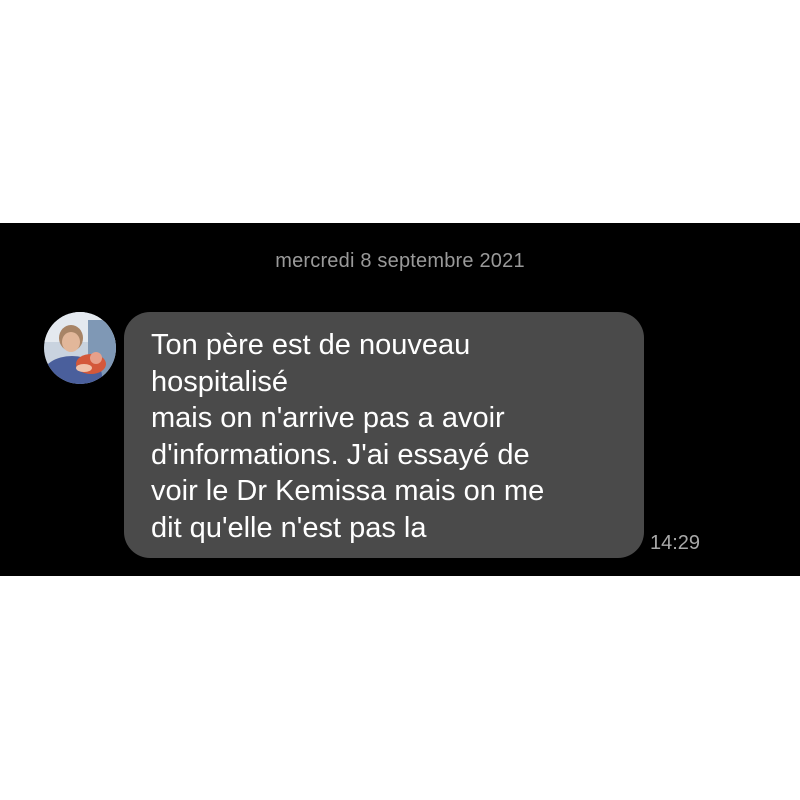 The height and width of the screenshot is (800, 800). What do you see at coordinates (340, 454) in the screenshot?
I see `message-text-line: d'informations. J'ai essayé de` at bounding box center [340, 454].